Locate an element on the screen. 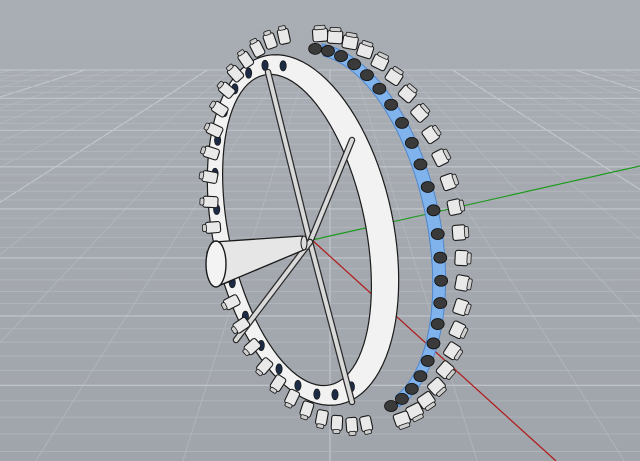  cone-tip is located at coordinates (304, 243).